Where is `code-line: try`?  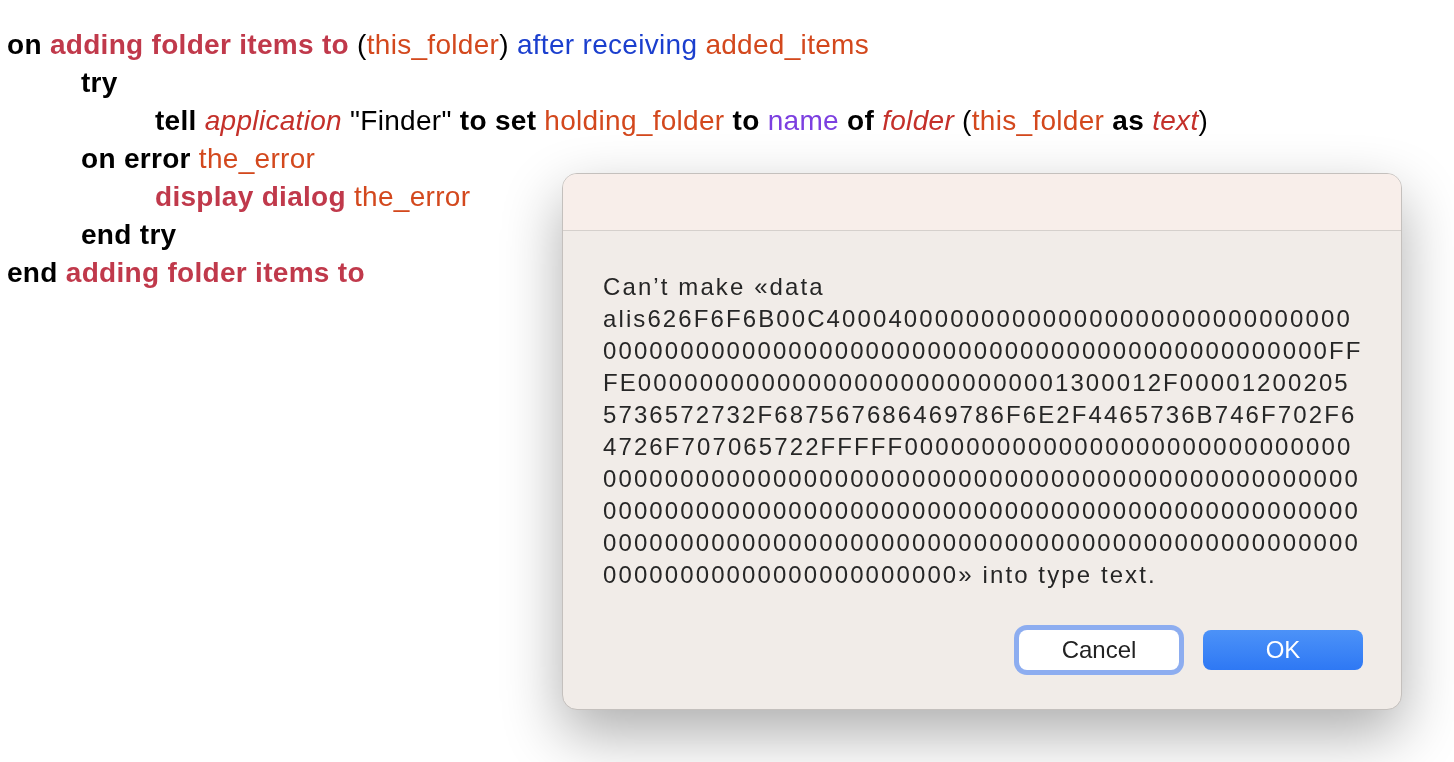
code-line: try is located at coordinates (99, 83).